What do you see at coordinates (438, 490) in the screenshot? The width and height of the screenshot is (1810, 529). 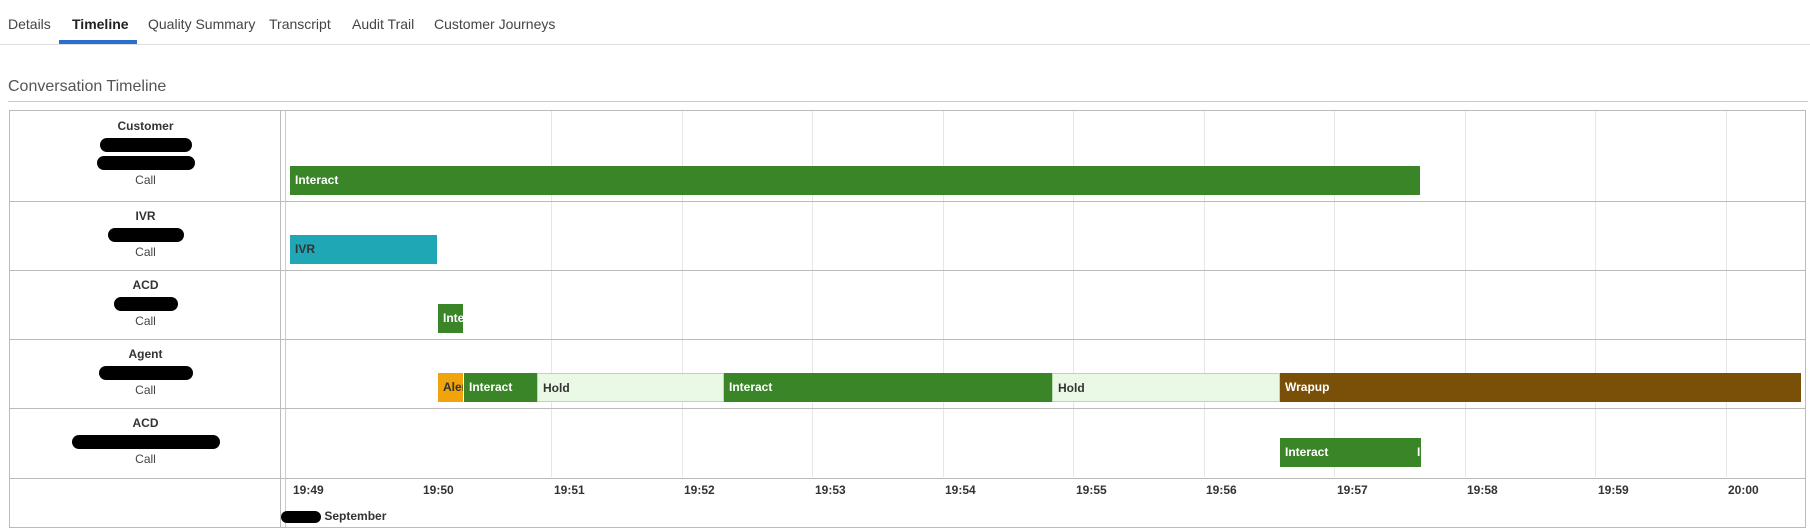 I see `time-tick: 19:50` at bounding box center [438, 490].